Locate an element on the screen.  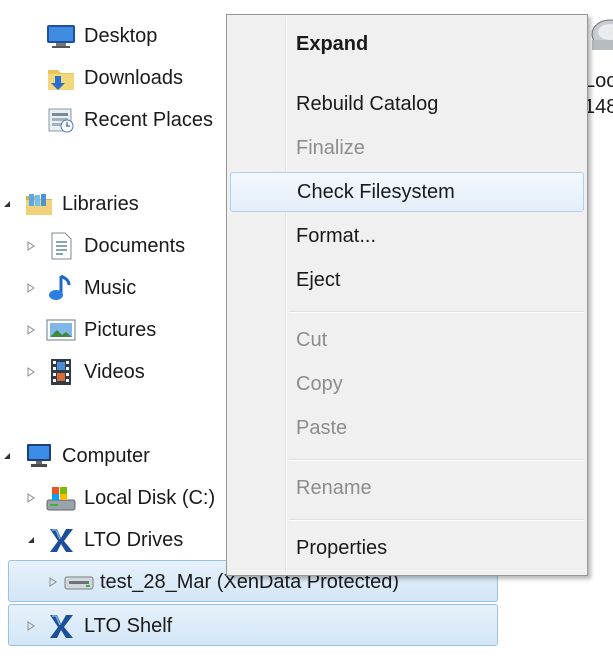
nav-item-videos: Videos is located at coordinates (95, 372).